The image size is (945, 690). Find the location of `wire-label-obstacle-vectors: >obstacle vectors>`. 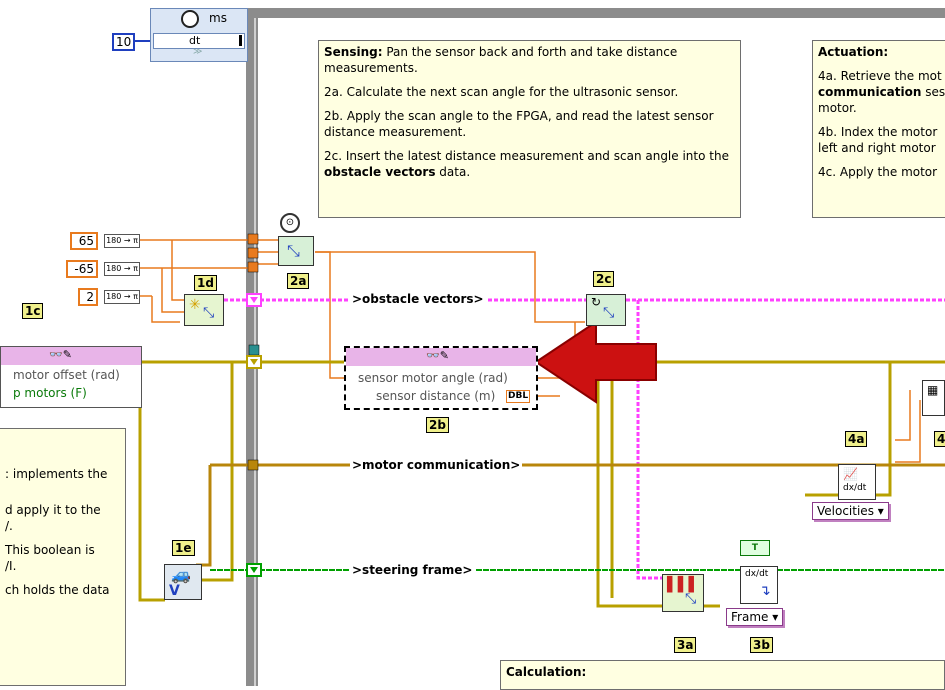

wire-label-obstacle-vectors: >obstacle vectors> is located at coordinates (418, 299).